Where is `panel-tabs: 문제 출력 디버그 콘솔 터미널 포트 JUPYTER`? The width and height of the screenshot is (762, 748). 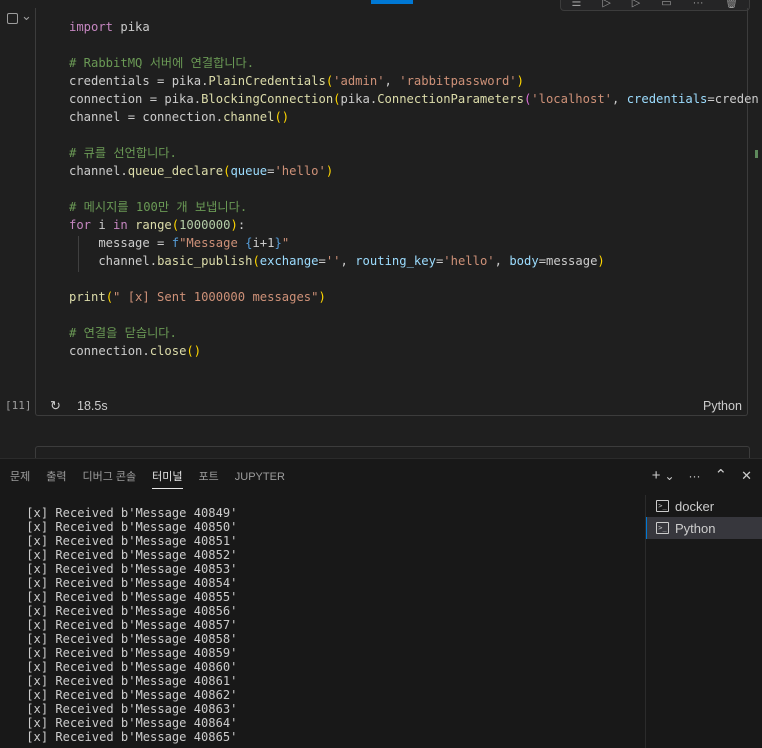 panel-tabs: 문제 출력 디버그 콘솔 터미널 포트 JUPYTER is located at coordinates (145, 477).